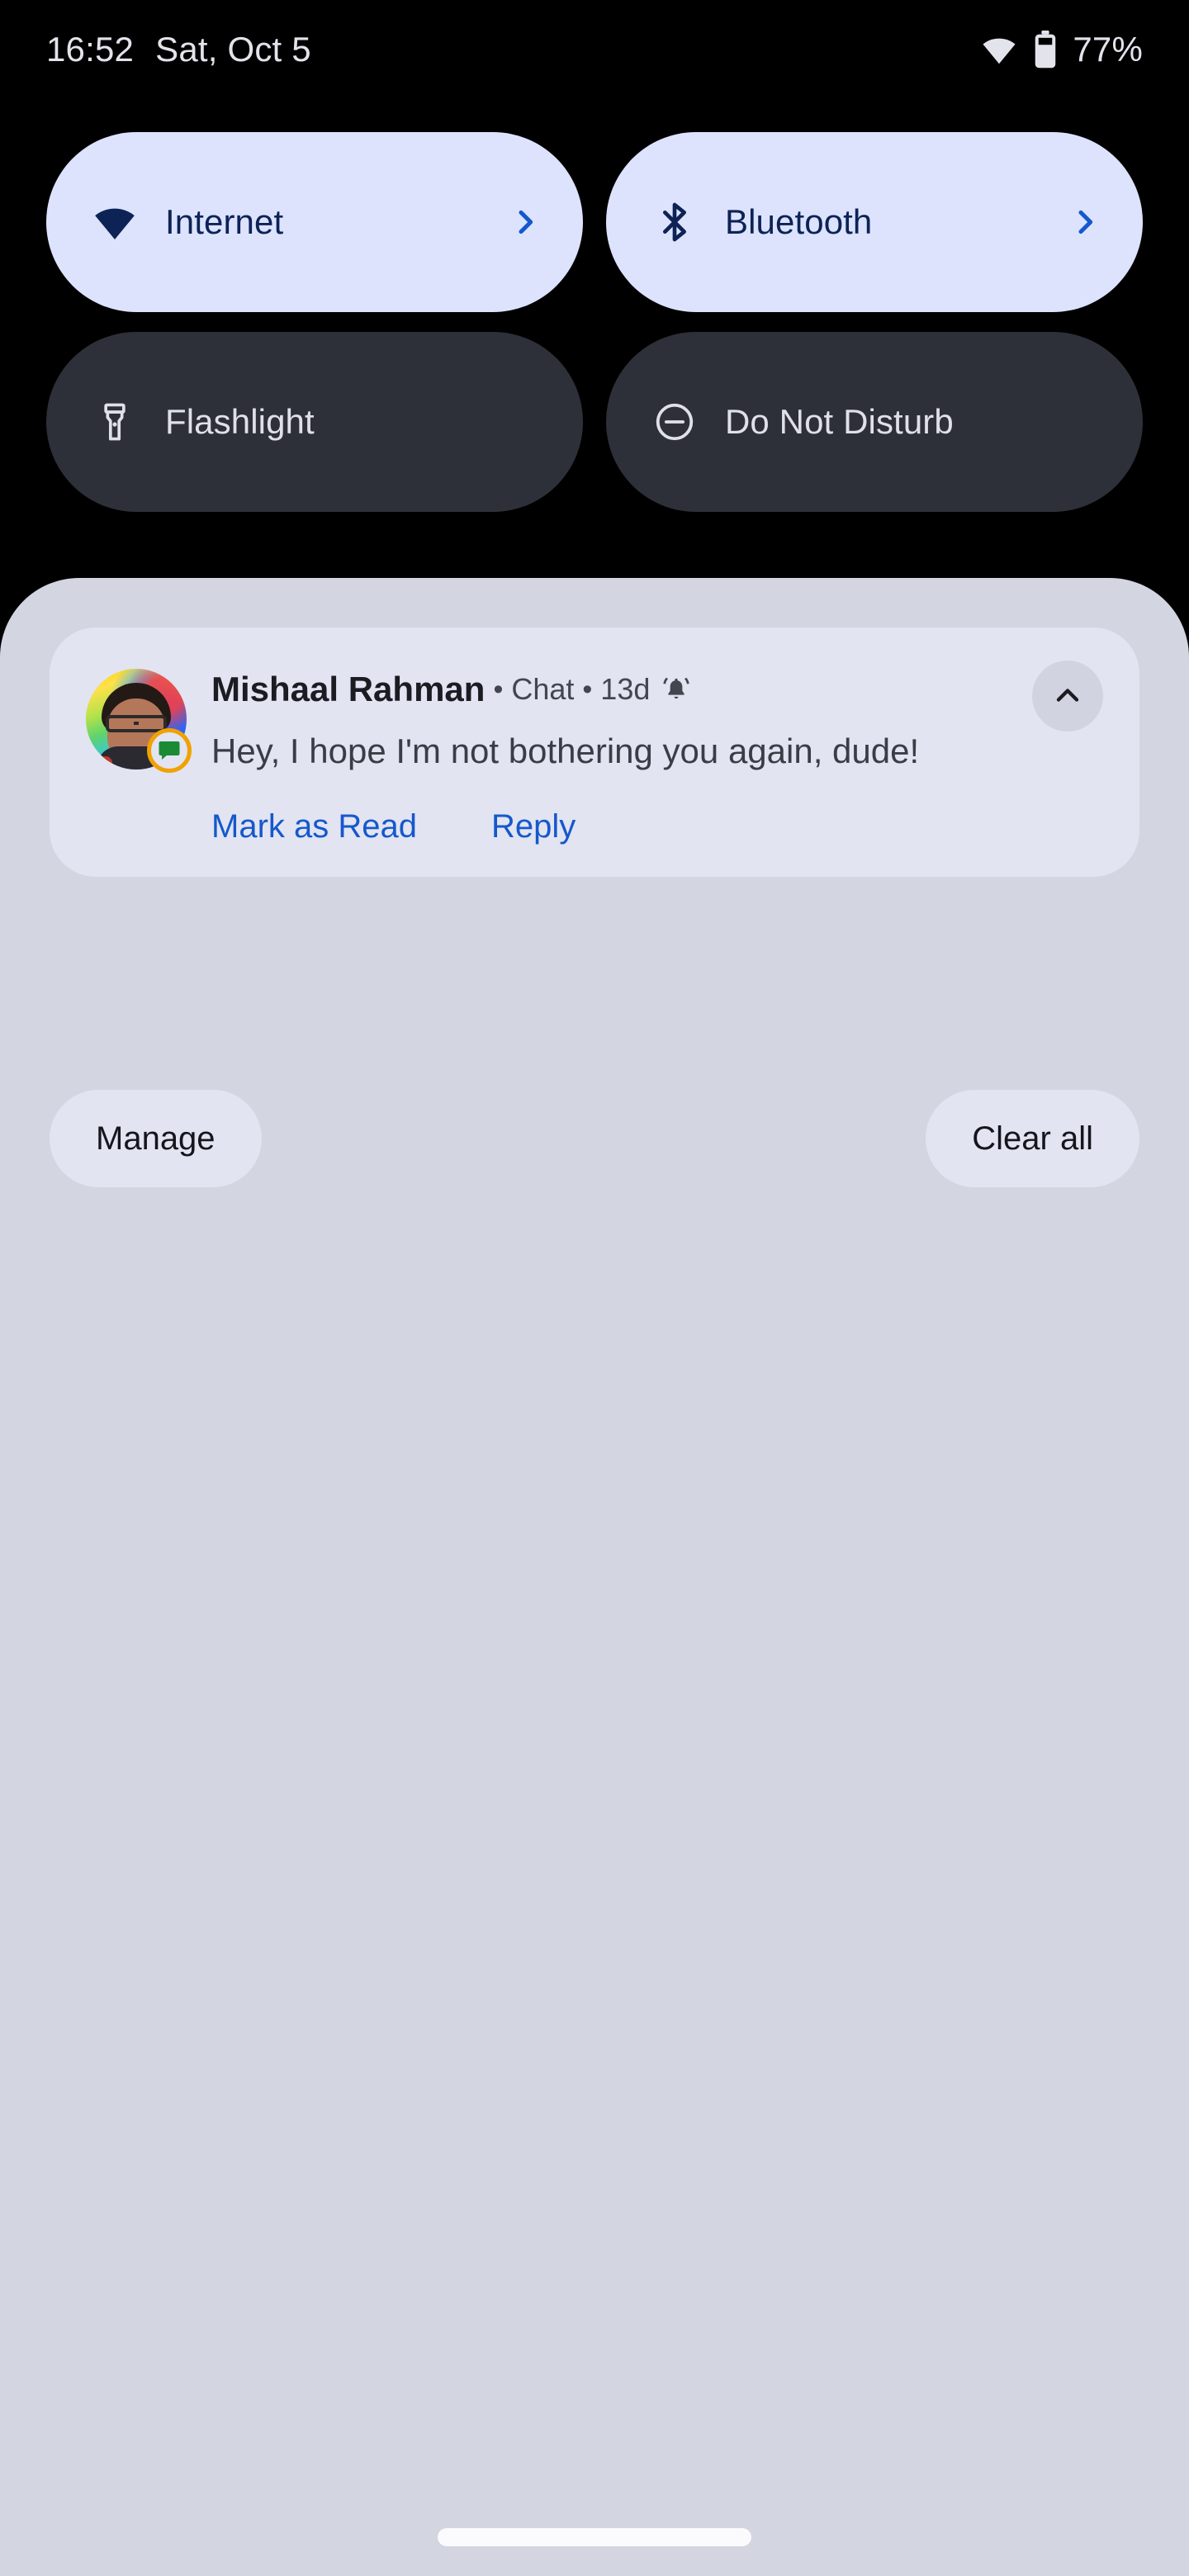  What do you see at coordinates (594, 2537) in the screenshot?
I see `gesture-nav-pill` at bounding box center [594, 2537].